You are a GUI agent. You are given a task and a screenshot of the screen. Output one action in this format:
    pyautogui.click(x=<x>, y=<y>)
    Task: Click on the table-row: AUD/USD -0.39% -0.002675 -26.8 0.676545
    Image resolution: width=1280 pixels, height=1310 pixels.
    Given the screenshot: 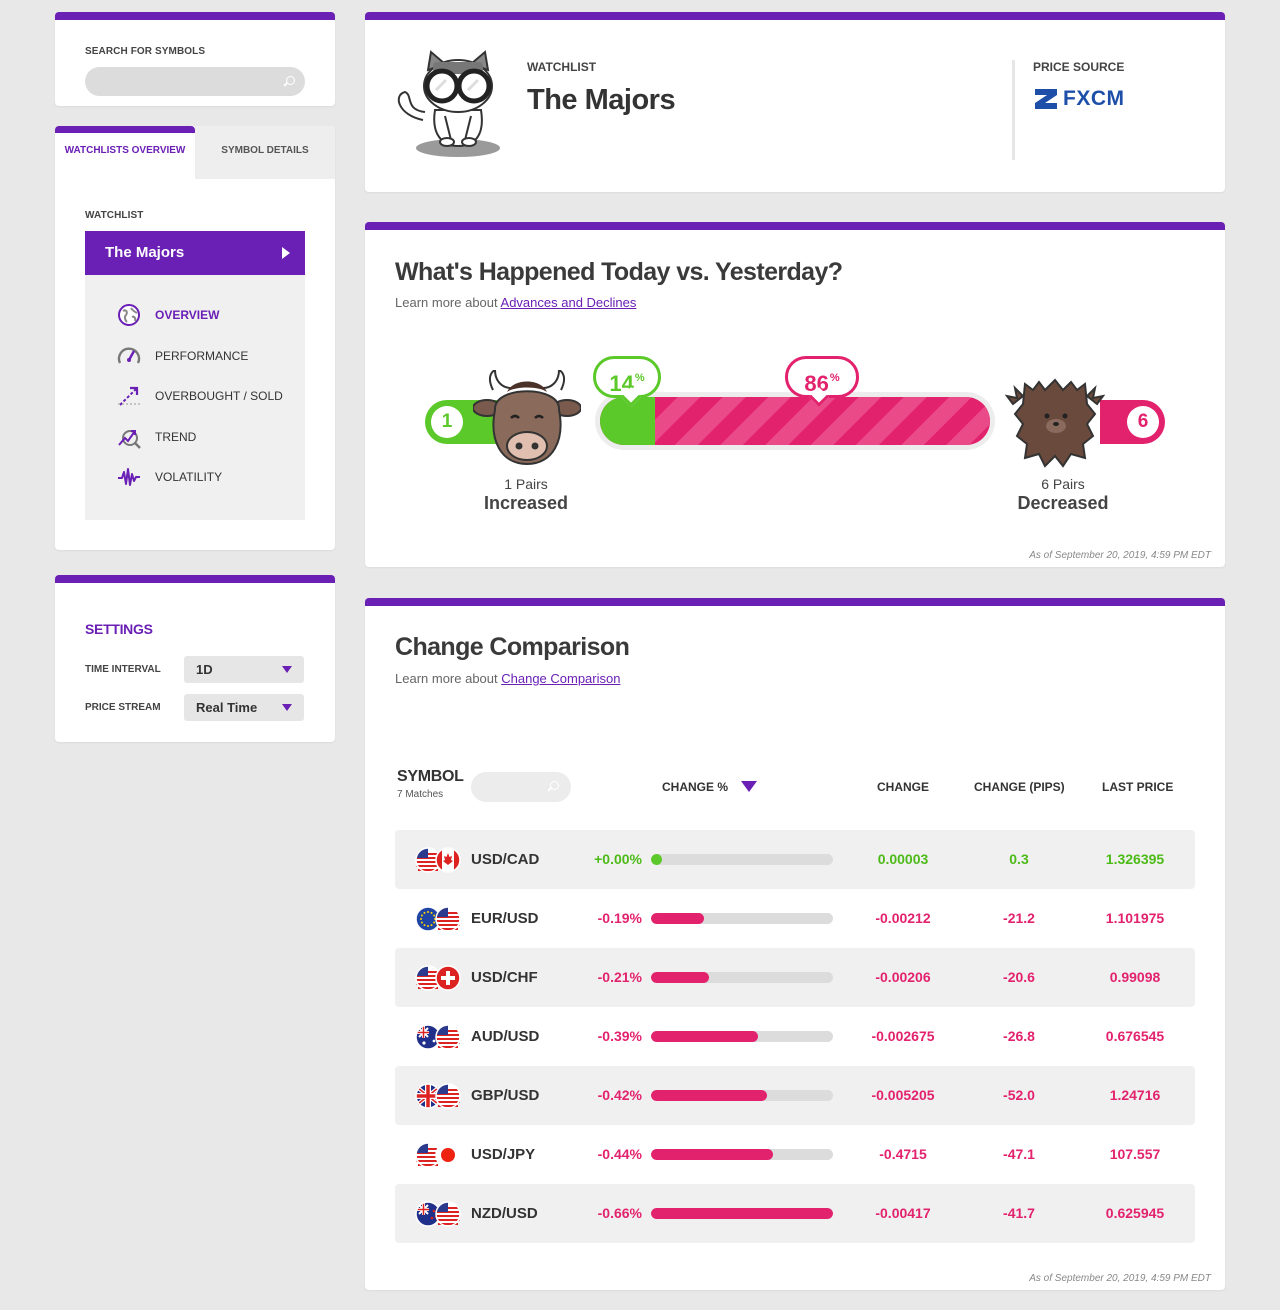 What is the action you would take?
    pyautogui.click(x=795, y=1036)
    